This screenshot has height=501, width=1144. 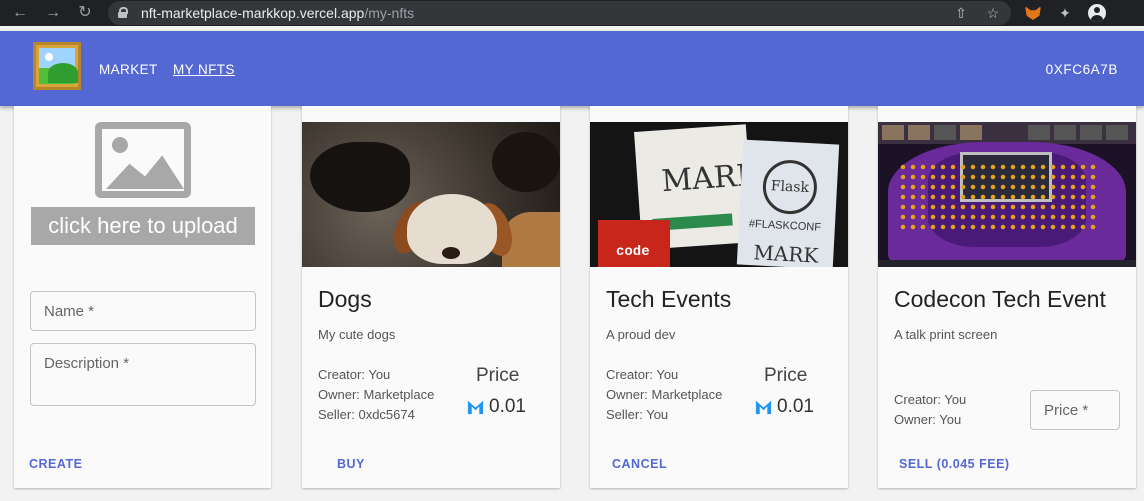 What do you see at coordinates (55, 464) in the screenshot?
I see `create-button: CREATE` at bounding box center [55, 464].